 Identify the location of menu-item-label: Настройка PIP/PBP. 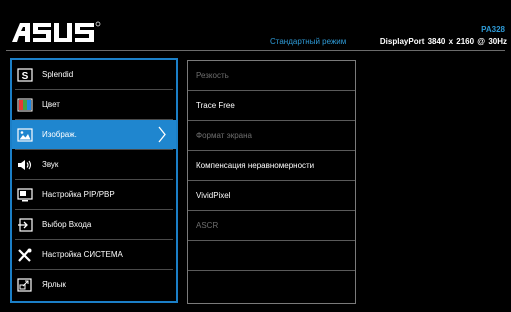
(78, 194).